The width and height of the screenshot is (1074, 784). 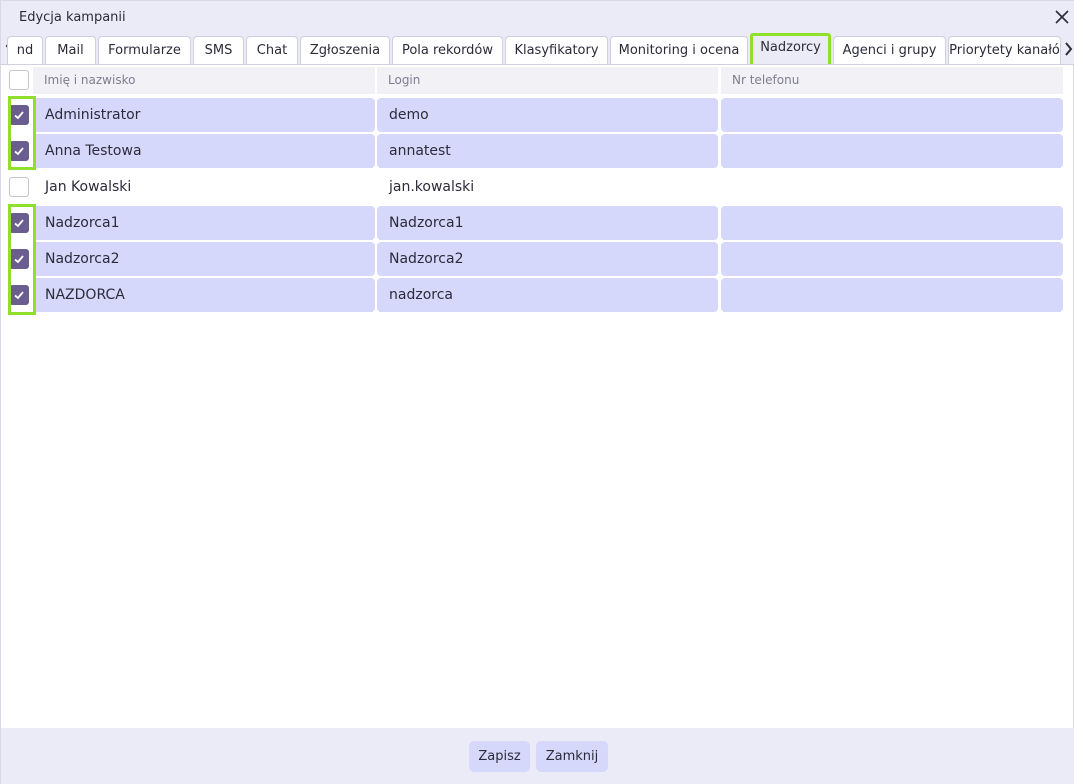 What do you see at coordinates (547, 295) in the screenshot?
I see `cell-login: nadzorca` at bounding box center [547, 295].